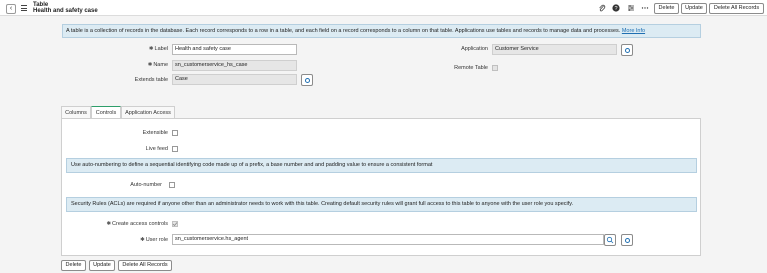  Describe the element at coordinates (24, 8) in the screenshot. I see `hamburger-menu-icon` at that location.